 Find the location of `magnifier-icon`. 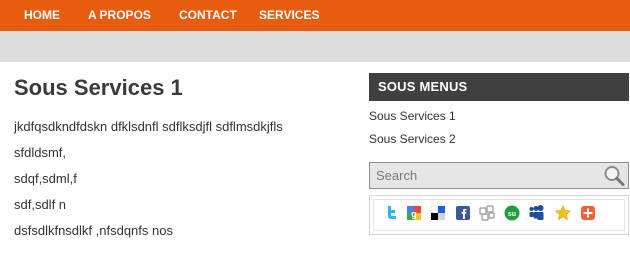

magnifier-icon is located at coordinates (614, 176).